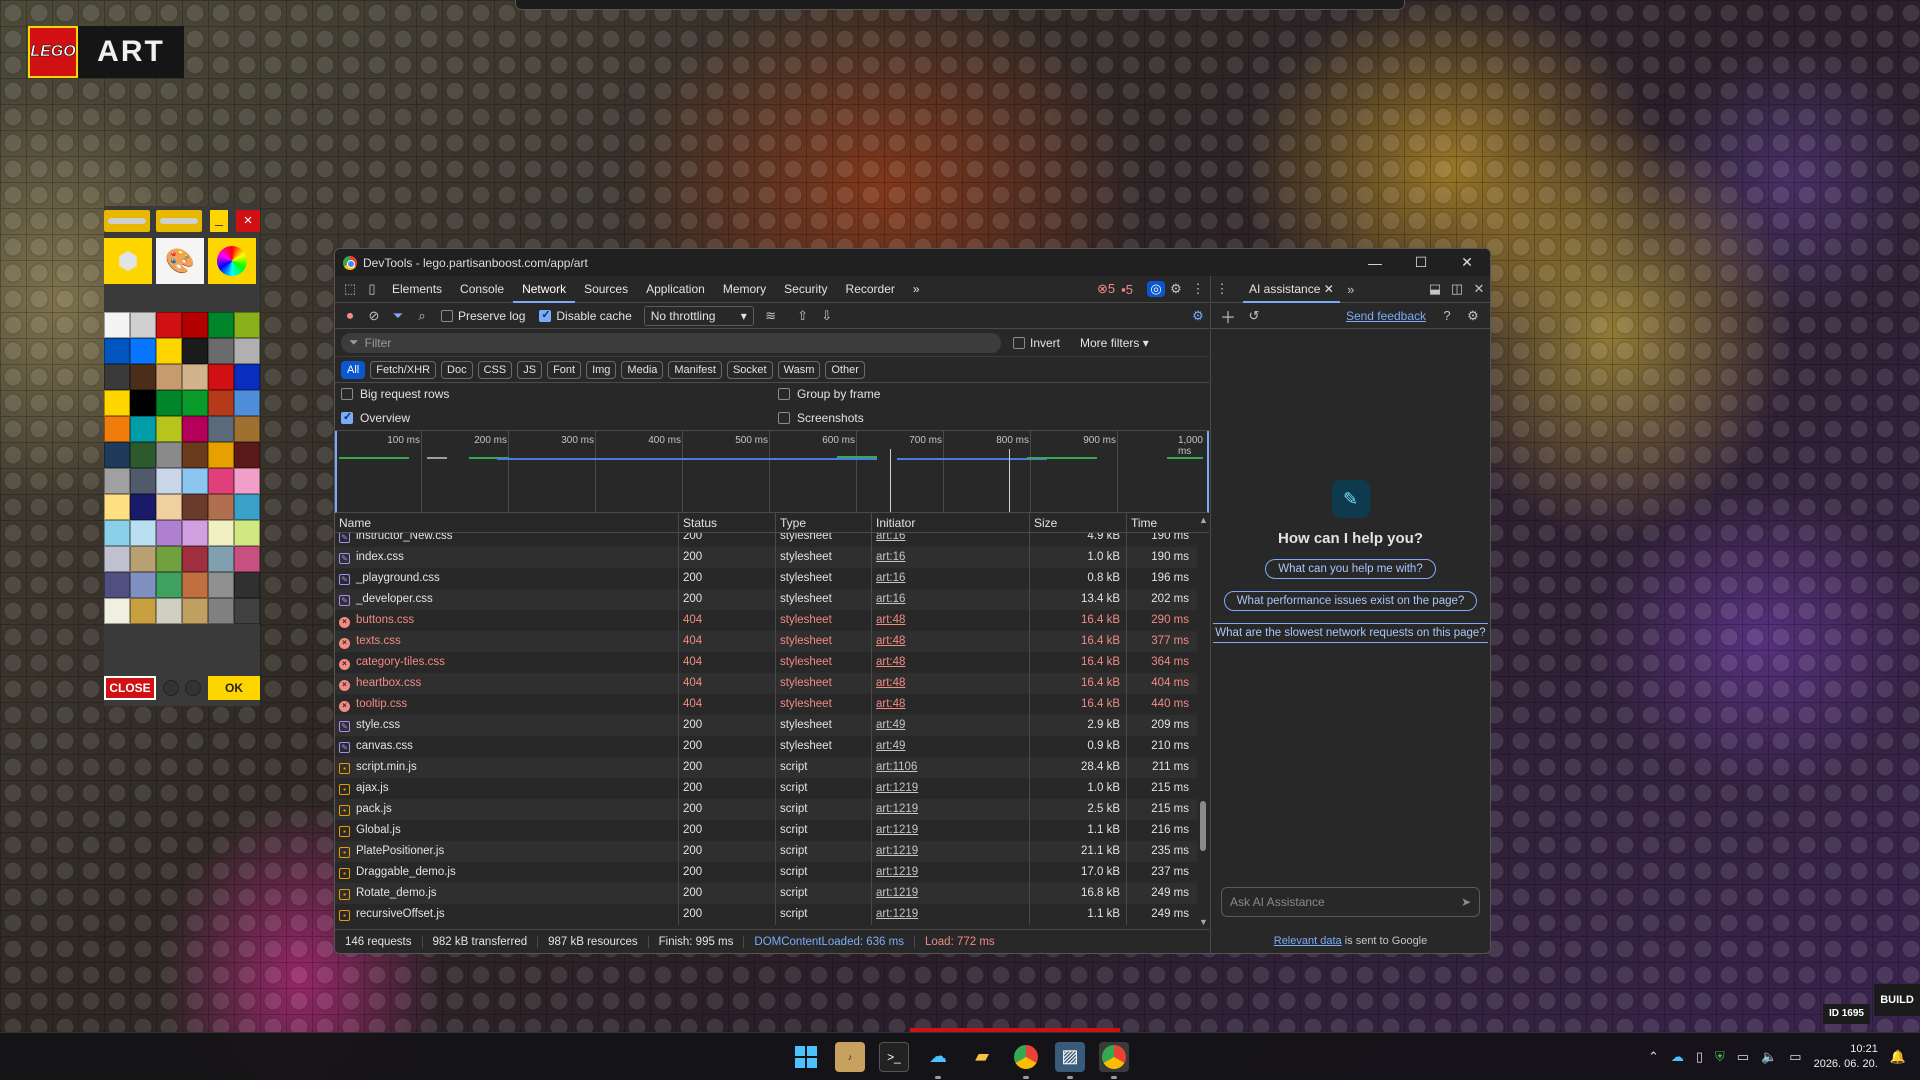 Image resolution: width=1920 pixels, height=1080 pixels. I want to click on record-stop-icon: ⏺, so click(350, 316).